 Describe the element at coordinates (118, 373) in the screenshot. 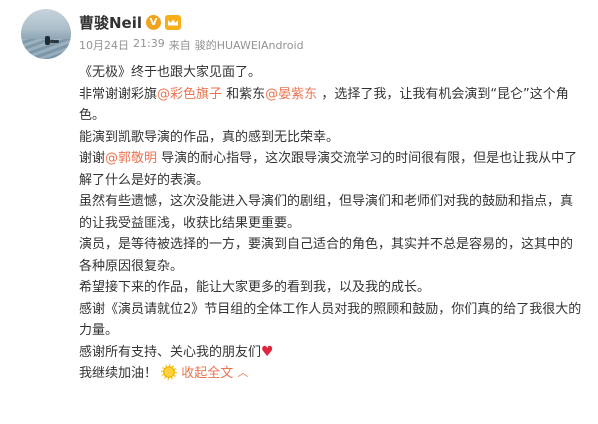

I see `post-text: 我继续加油！` at that location.